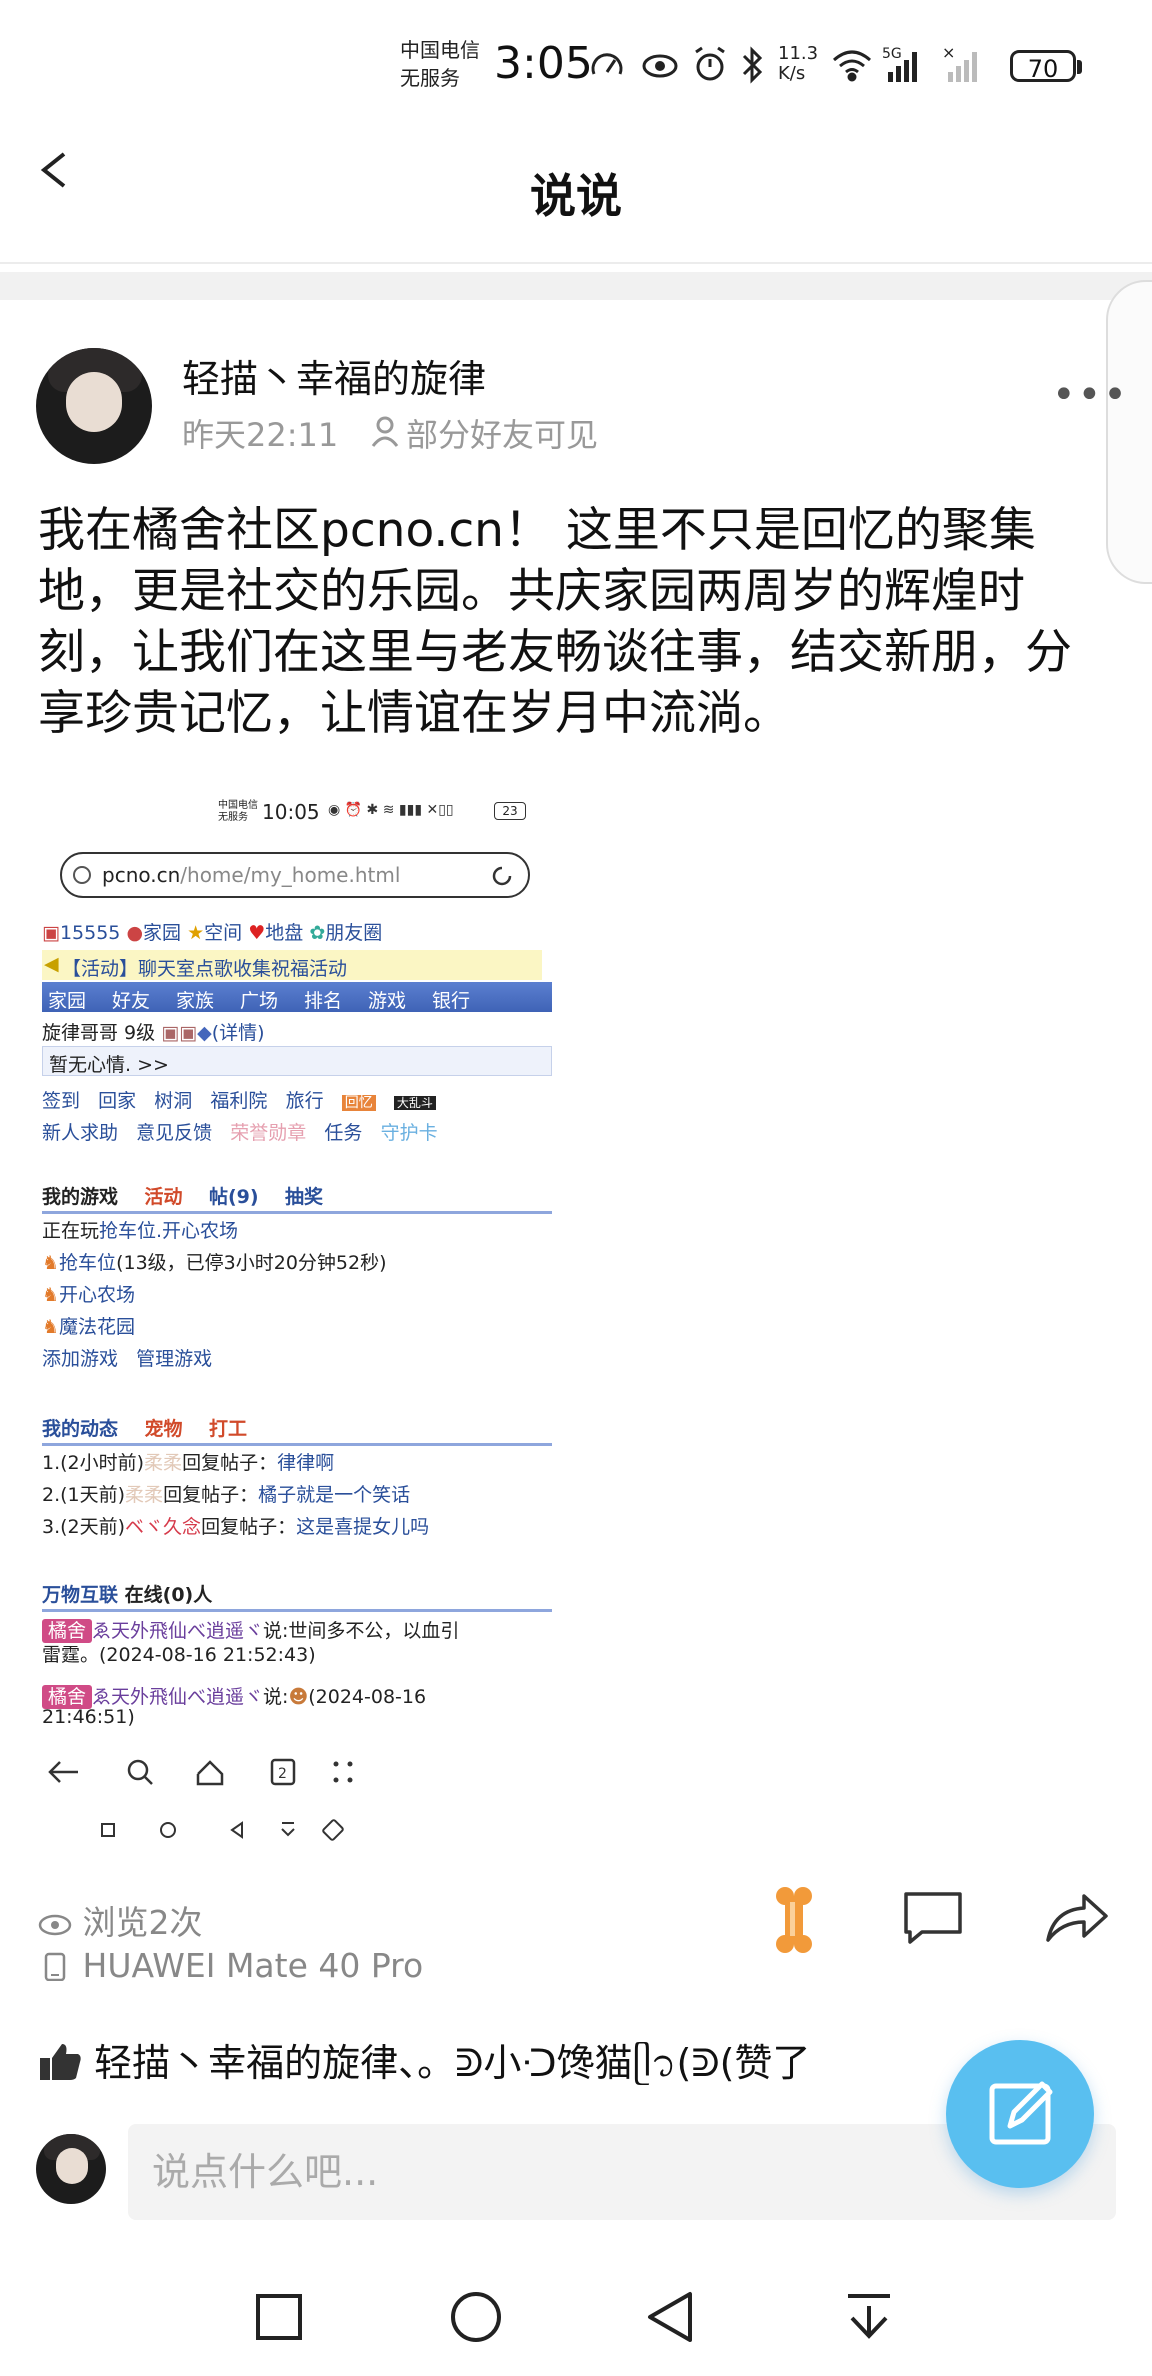 This screenshot has width=1152, height=2376. I want to click on comment-icon, so click(933, 1919).